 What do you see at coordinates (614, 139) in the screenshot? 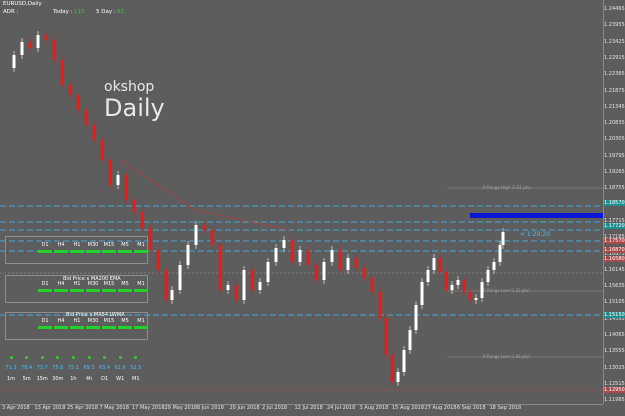
I see `price-axis-label: 1.20305` at bounding box center [614, 139].